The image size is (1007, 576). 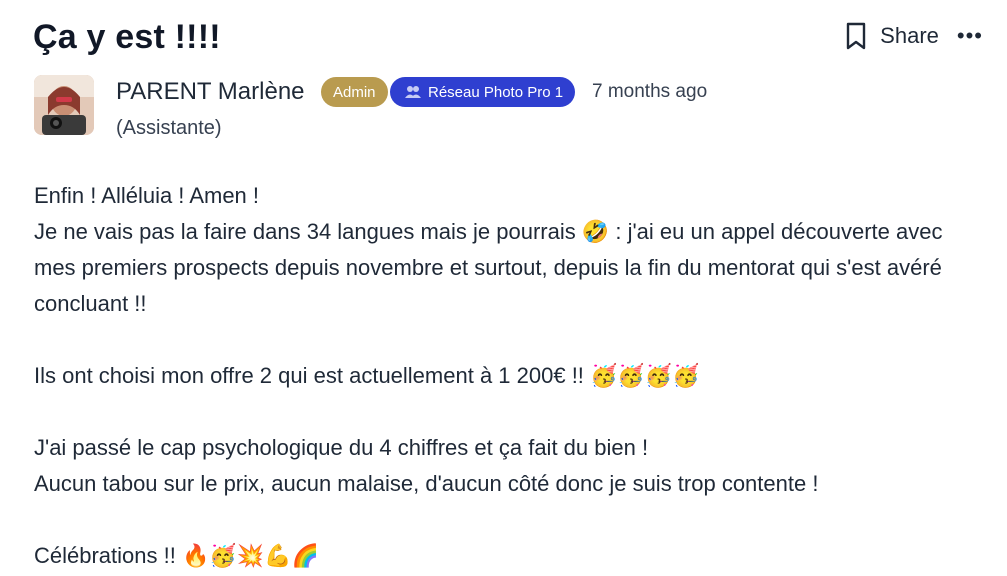 I want to click on bookmark-icon, so click(x=856, y=36).